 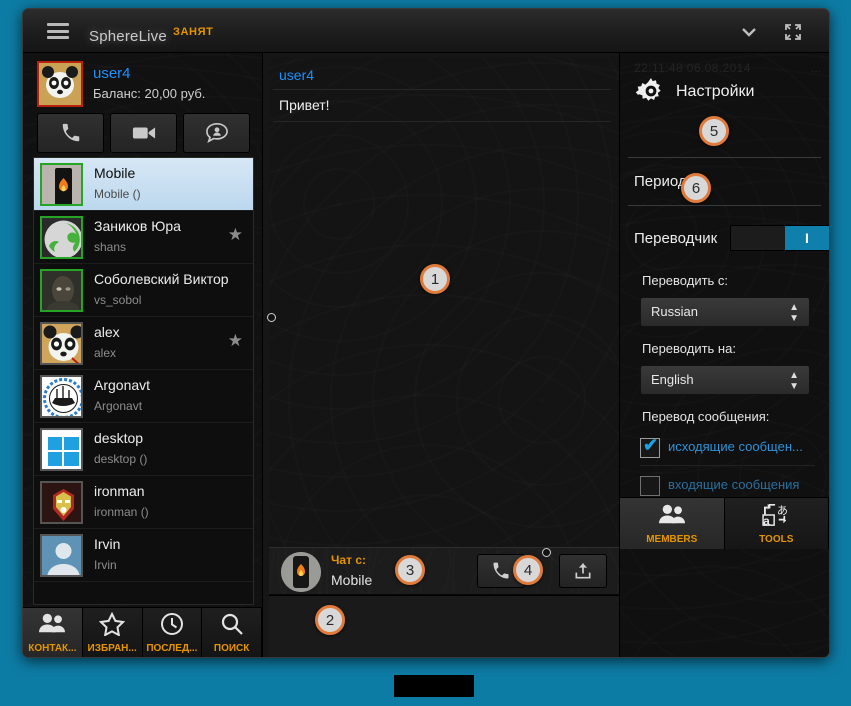 What do you see at coordinates (782, 510) in the screenshot?
I see `svg-text: あ` at bounding box center [782, 510].